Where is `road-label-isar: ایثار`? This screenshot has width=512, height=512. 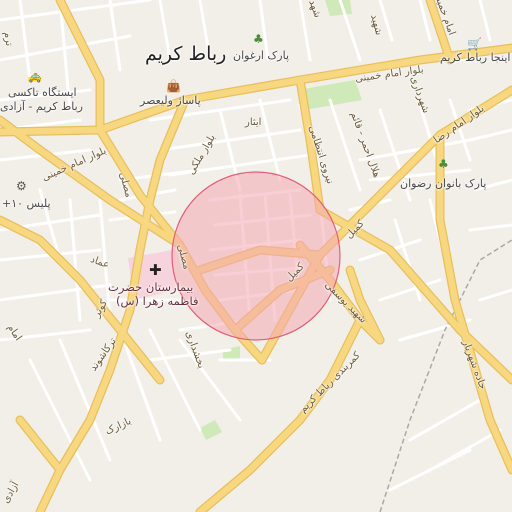 road-label-isar: ایثار is located at coordinates (253, 122).